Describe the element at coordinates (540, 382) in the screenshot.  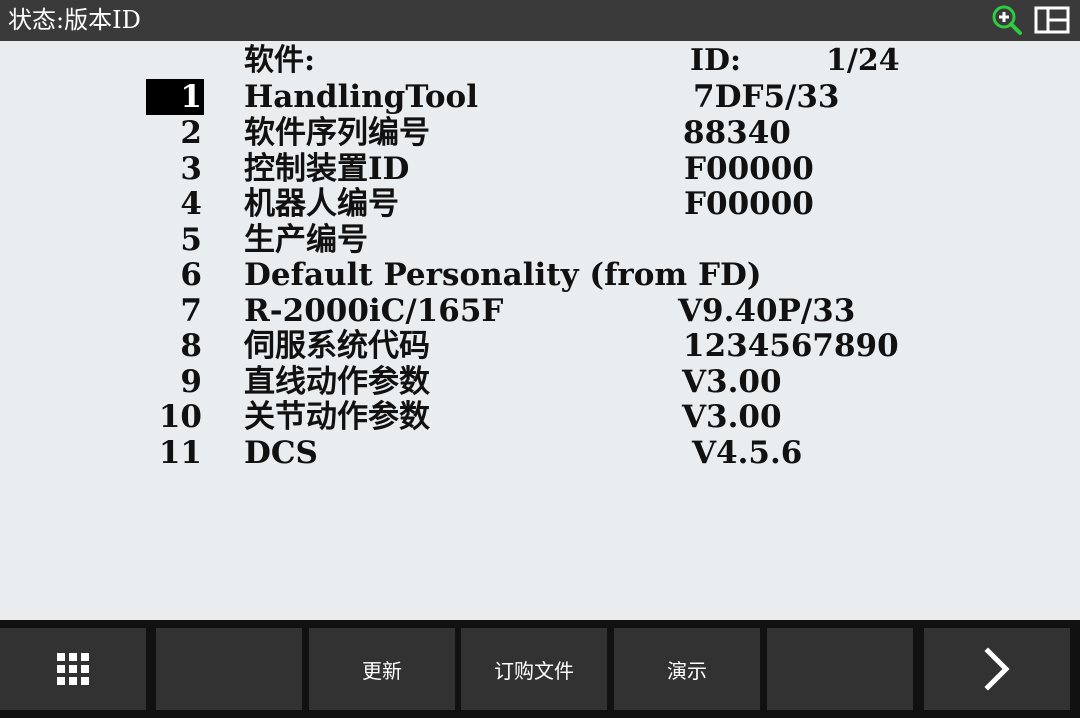
I see `table-row: 9 直线动作参数 V3.00` at that location.